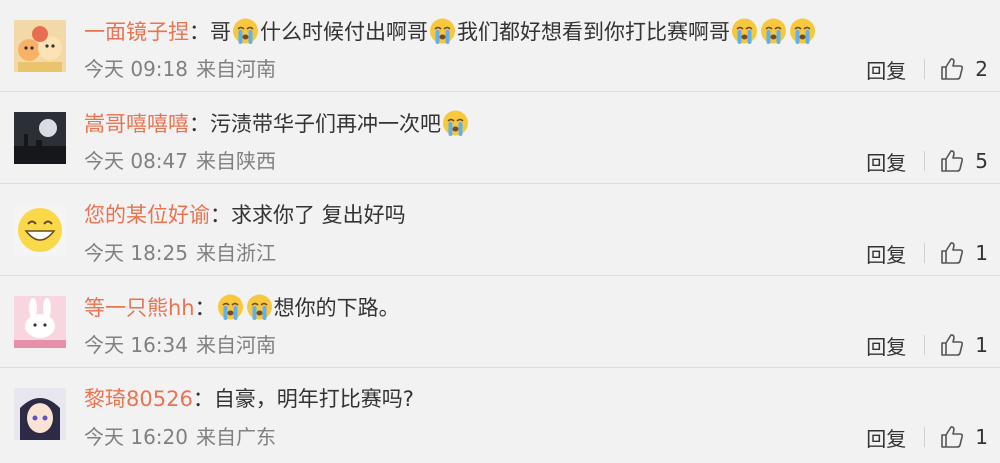 This screenshot has height=463, width=1000. I want to click on comment-line: 黎琦80526：自豪，明年打比赛吗?, so click(249, 399).